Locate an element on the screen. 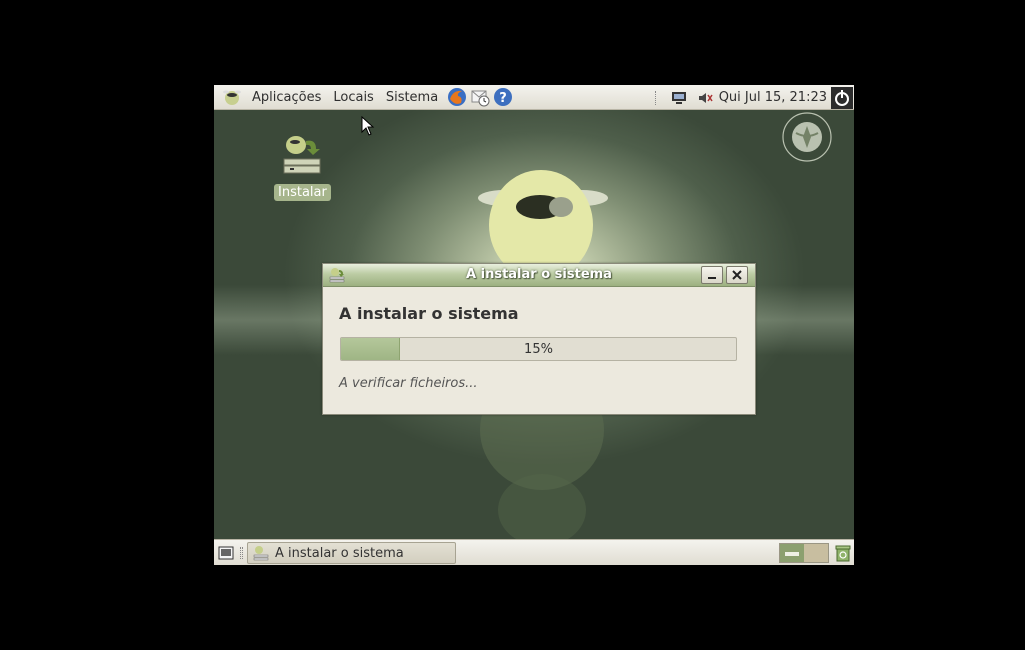  menu-system: Sistema is located at coordinates (412, 97).